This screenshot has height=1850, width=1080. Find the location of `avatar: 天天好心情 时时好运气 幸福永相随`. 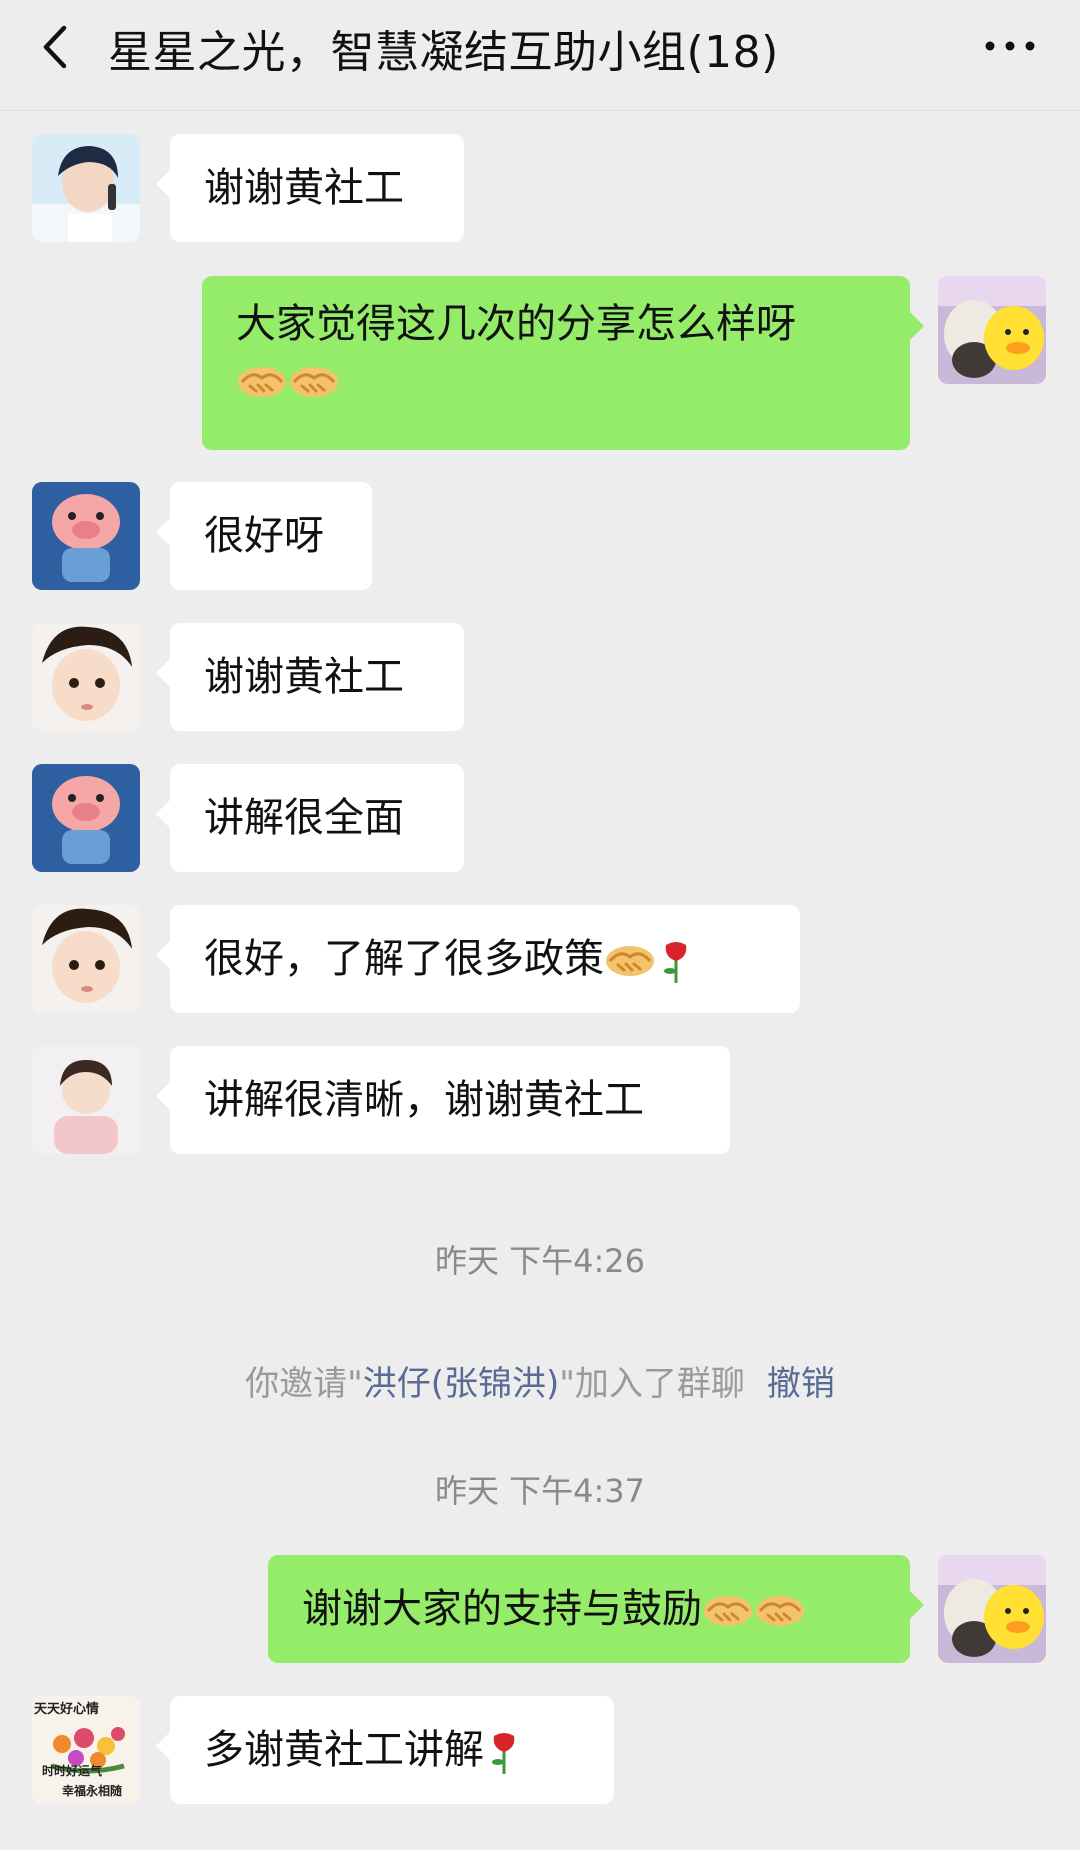

avatar: 天天好心情 时时好运气 幸福永相随 is located at coordinates (86, 1750).